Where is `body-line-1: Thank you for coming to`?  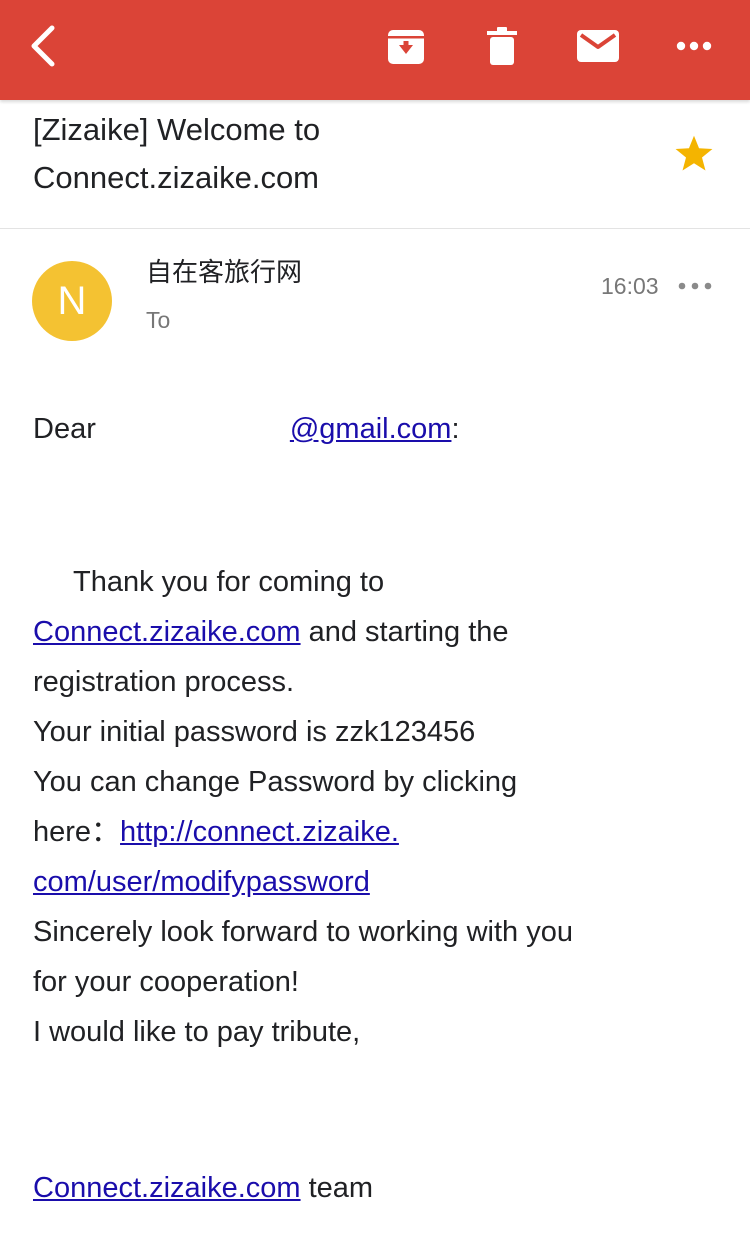 body-line-1: Thank you for coming to is located at coordinates (229, 582).